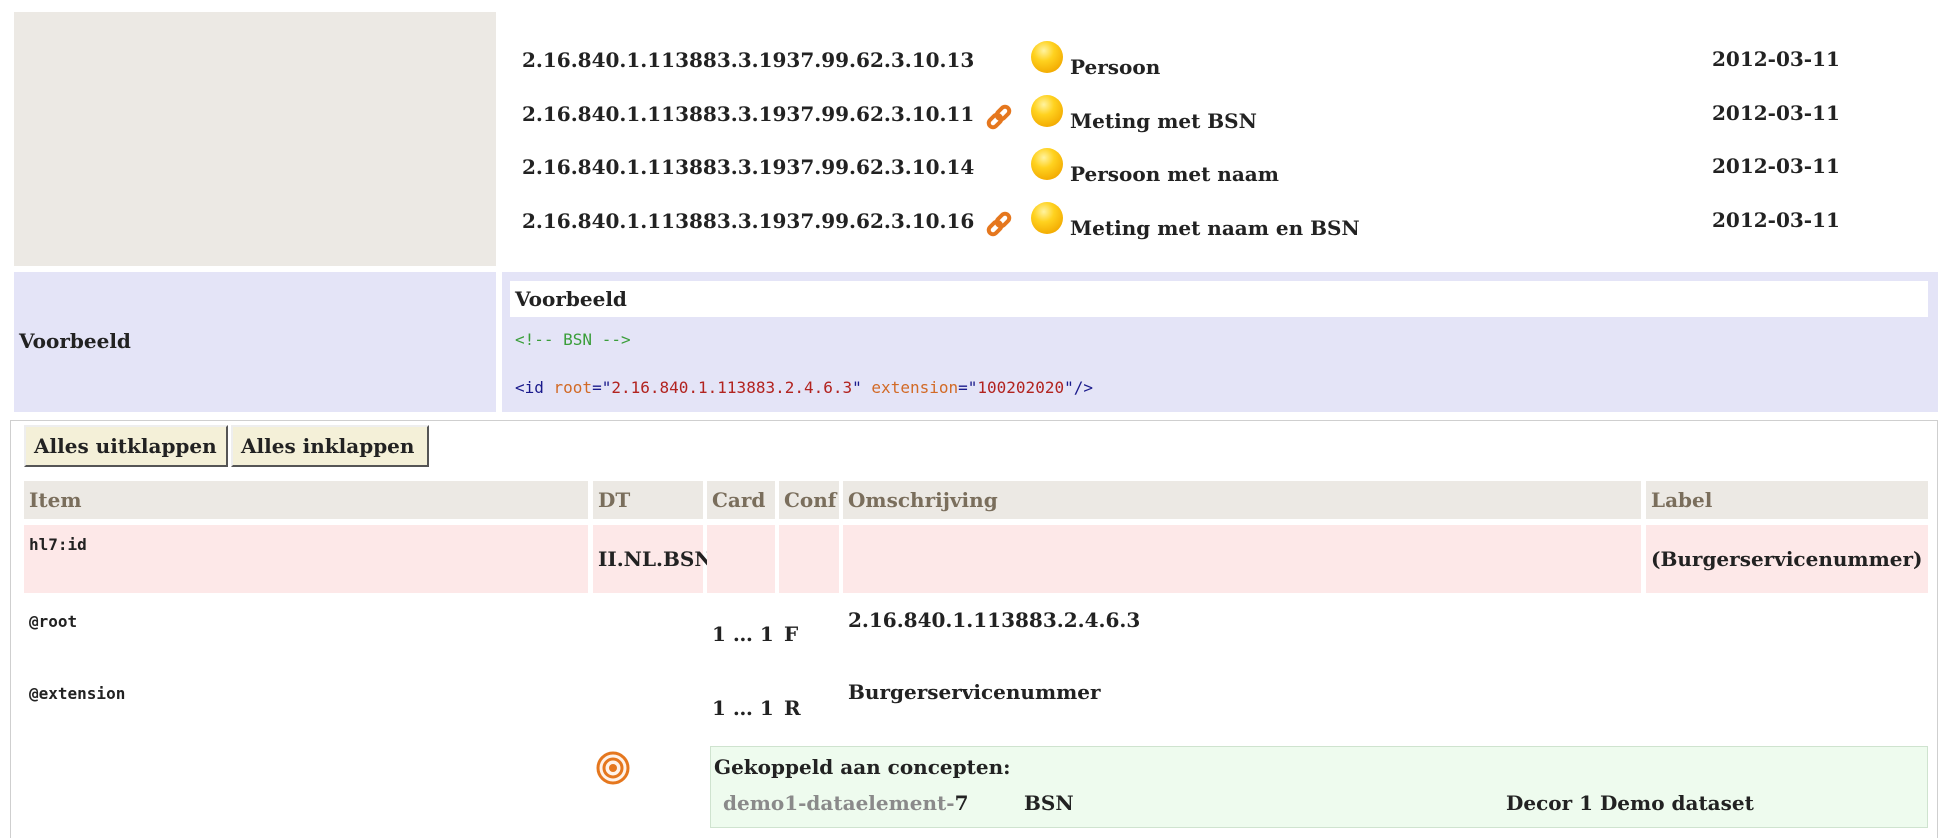  What do you see at coordinates (77, 693) in the screenshot?
I see `attribute-name: @extension` at bounding box center [77, 693].